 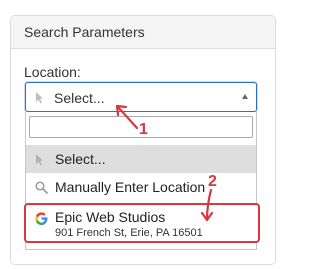 What do you see at coordinates (212, 181) in the screenshot?
I see `annotation-step-2: 2` at bounding box center [212, 181].